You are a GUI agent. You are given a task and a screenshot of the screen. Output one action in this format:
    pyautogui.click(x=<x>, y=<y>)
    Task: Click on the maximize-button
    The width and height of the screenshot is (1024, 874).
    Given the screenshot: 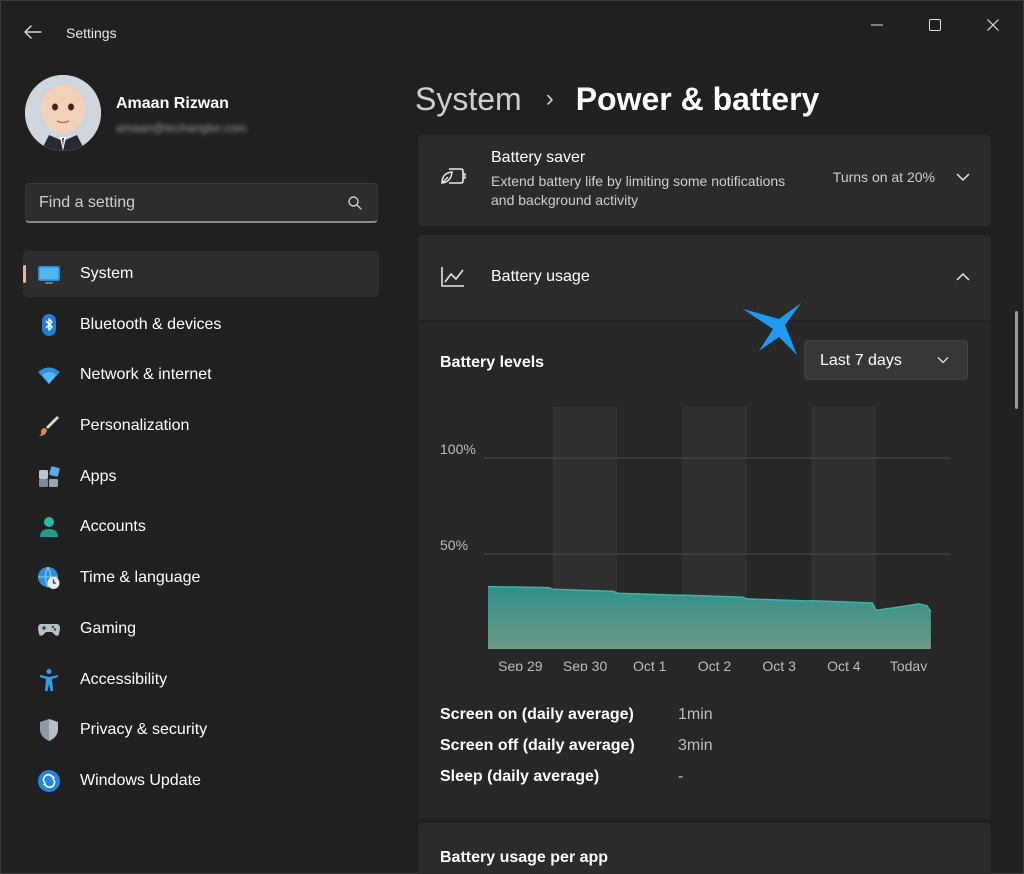 What is the action you would take?
    pyautogui.click(x=935, y=25)
    